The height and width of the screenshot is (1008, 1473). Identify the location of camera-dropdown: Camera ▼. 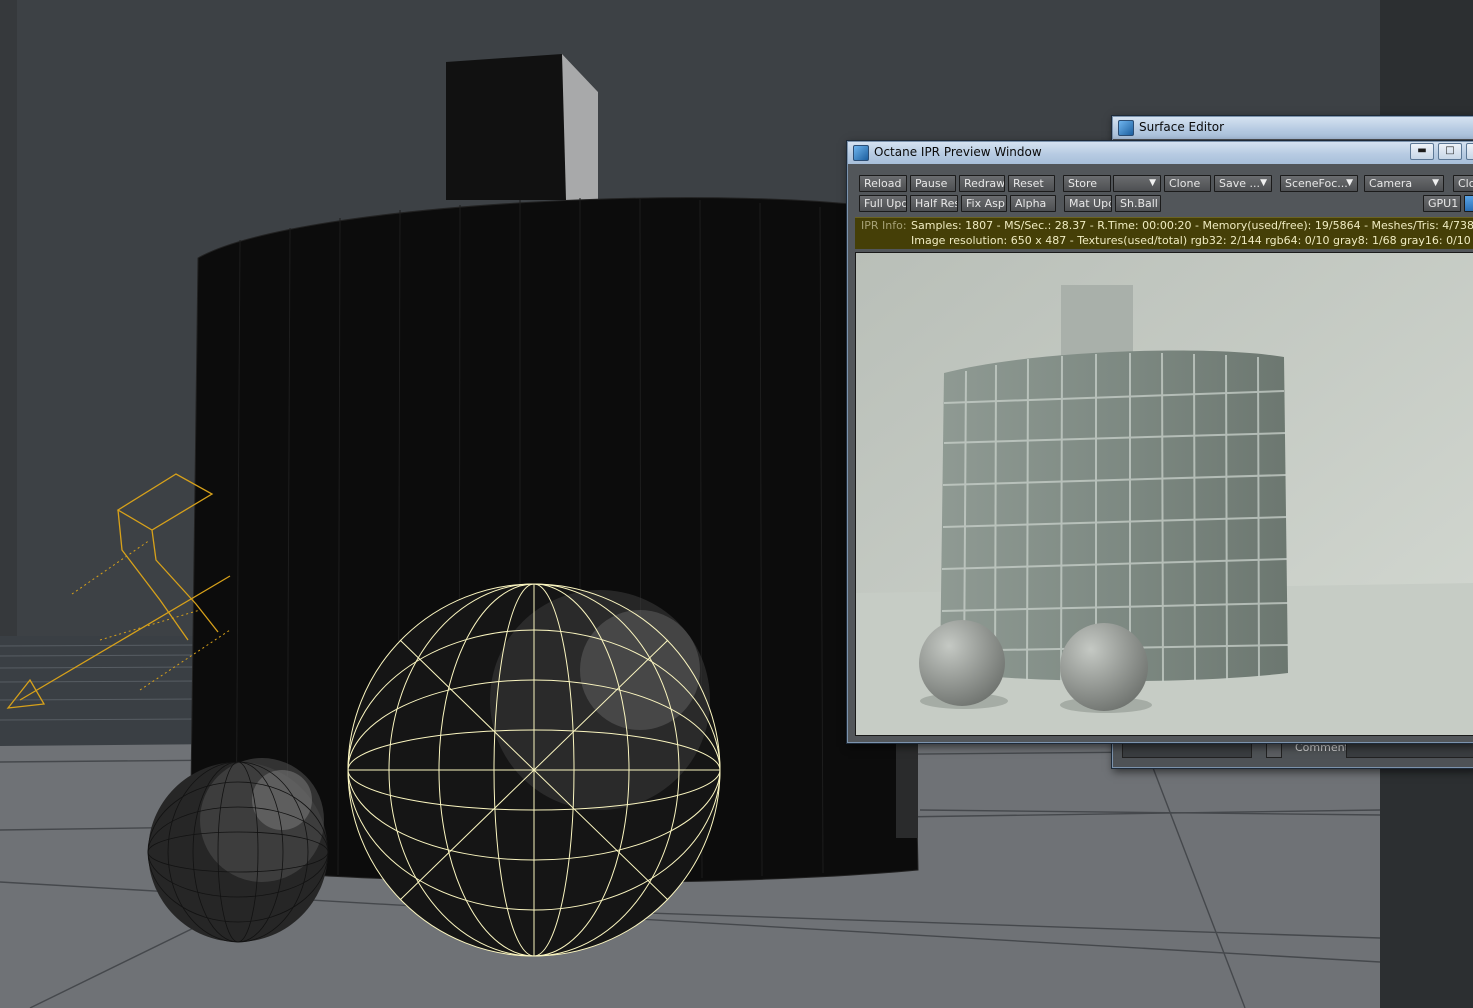
(1404, 183).